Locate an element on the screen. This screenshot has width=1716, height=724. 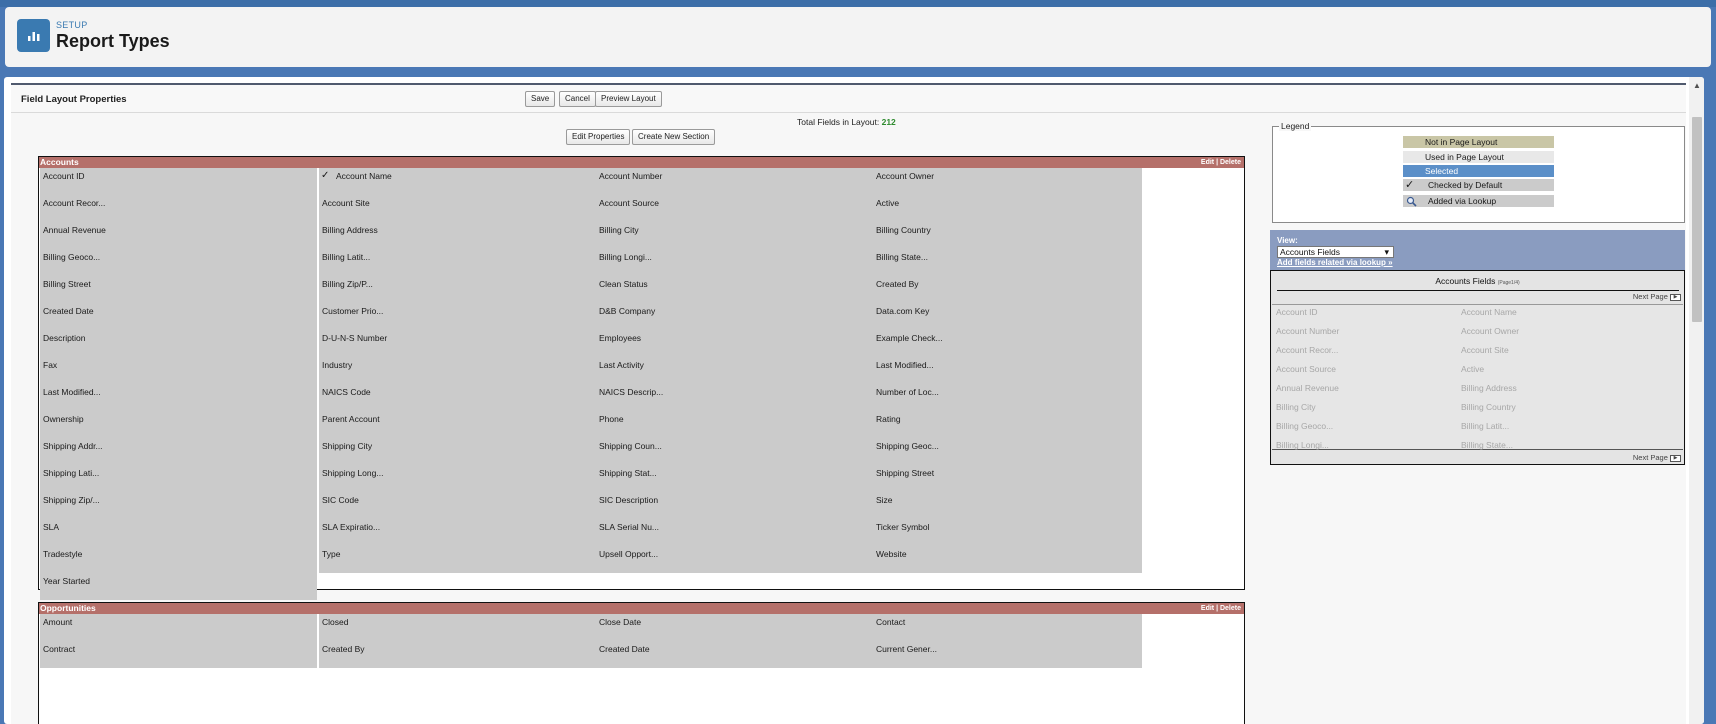
layout-field: Rating is located at coordinates (1007, 424).